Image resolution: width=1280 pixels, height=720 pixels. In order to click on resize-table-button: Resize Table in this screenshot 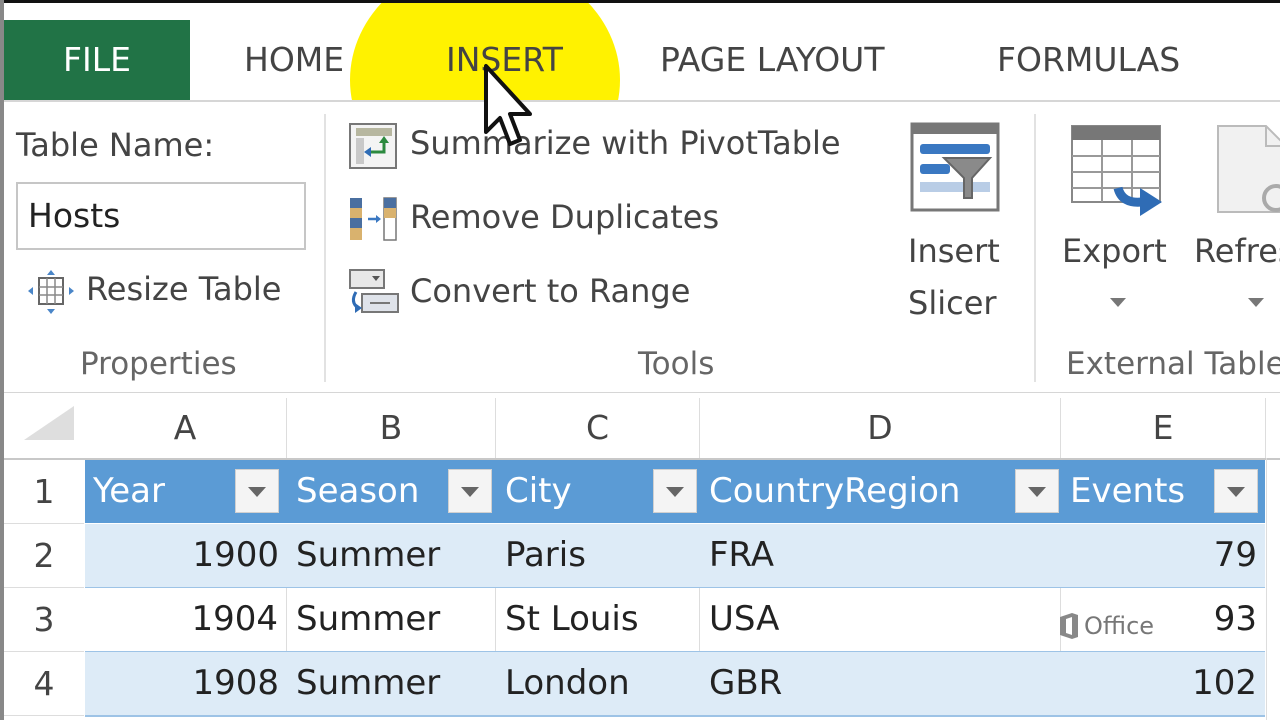, I will do `click(164, 292)`.